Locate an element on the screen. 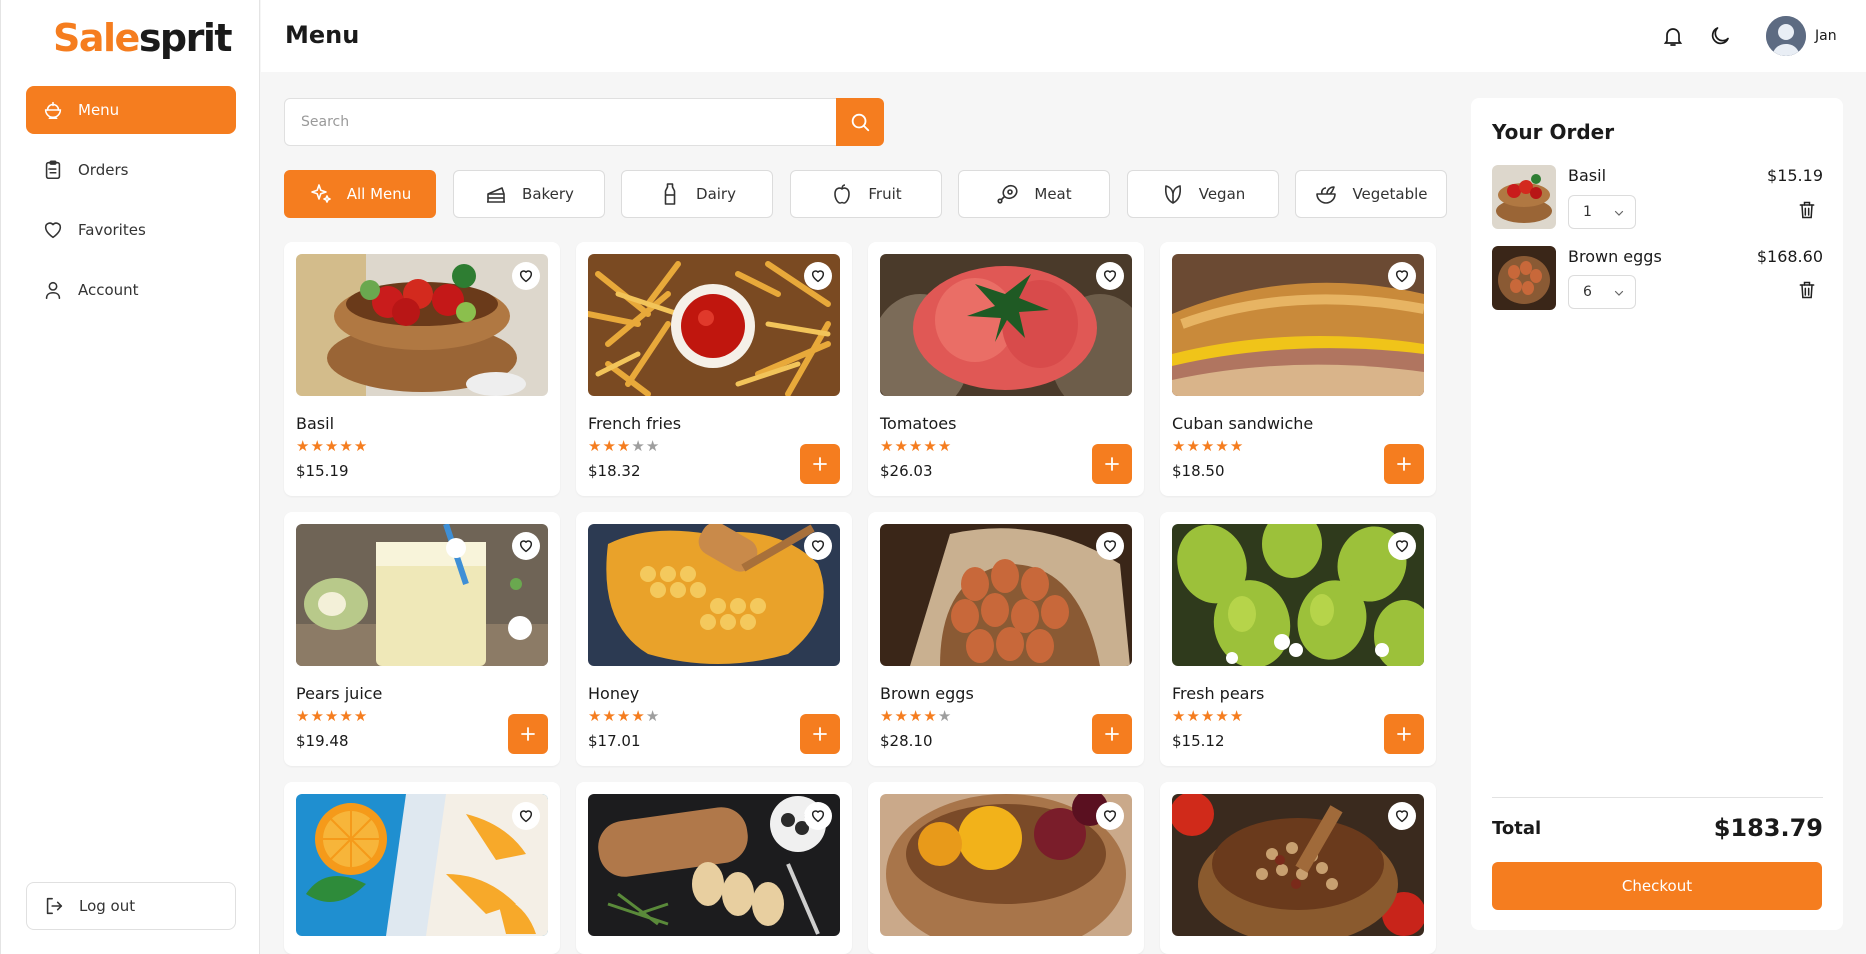  sidebar-item-orders: Orders is located at coordinates (131, 170).